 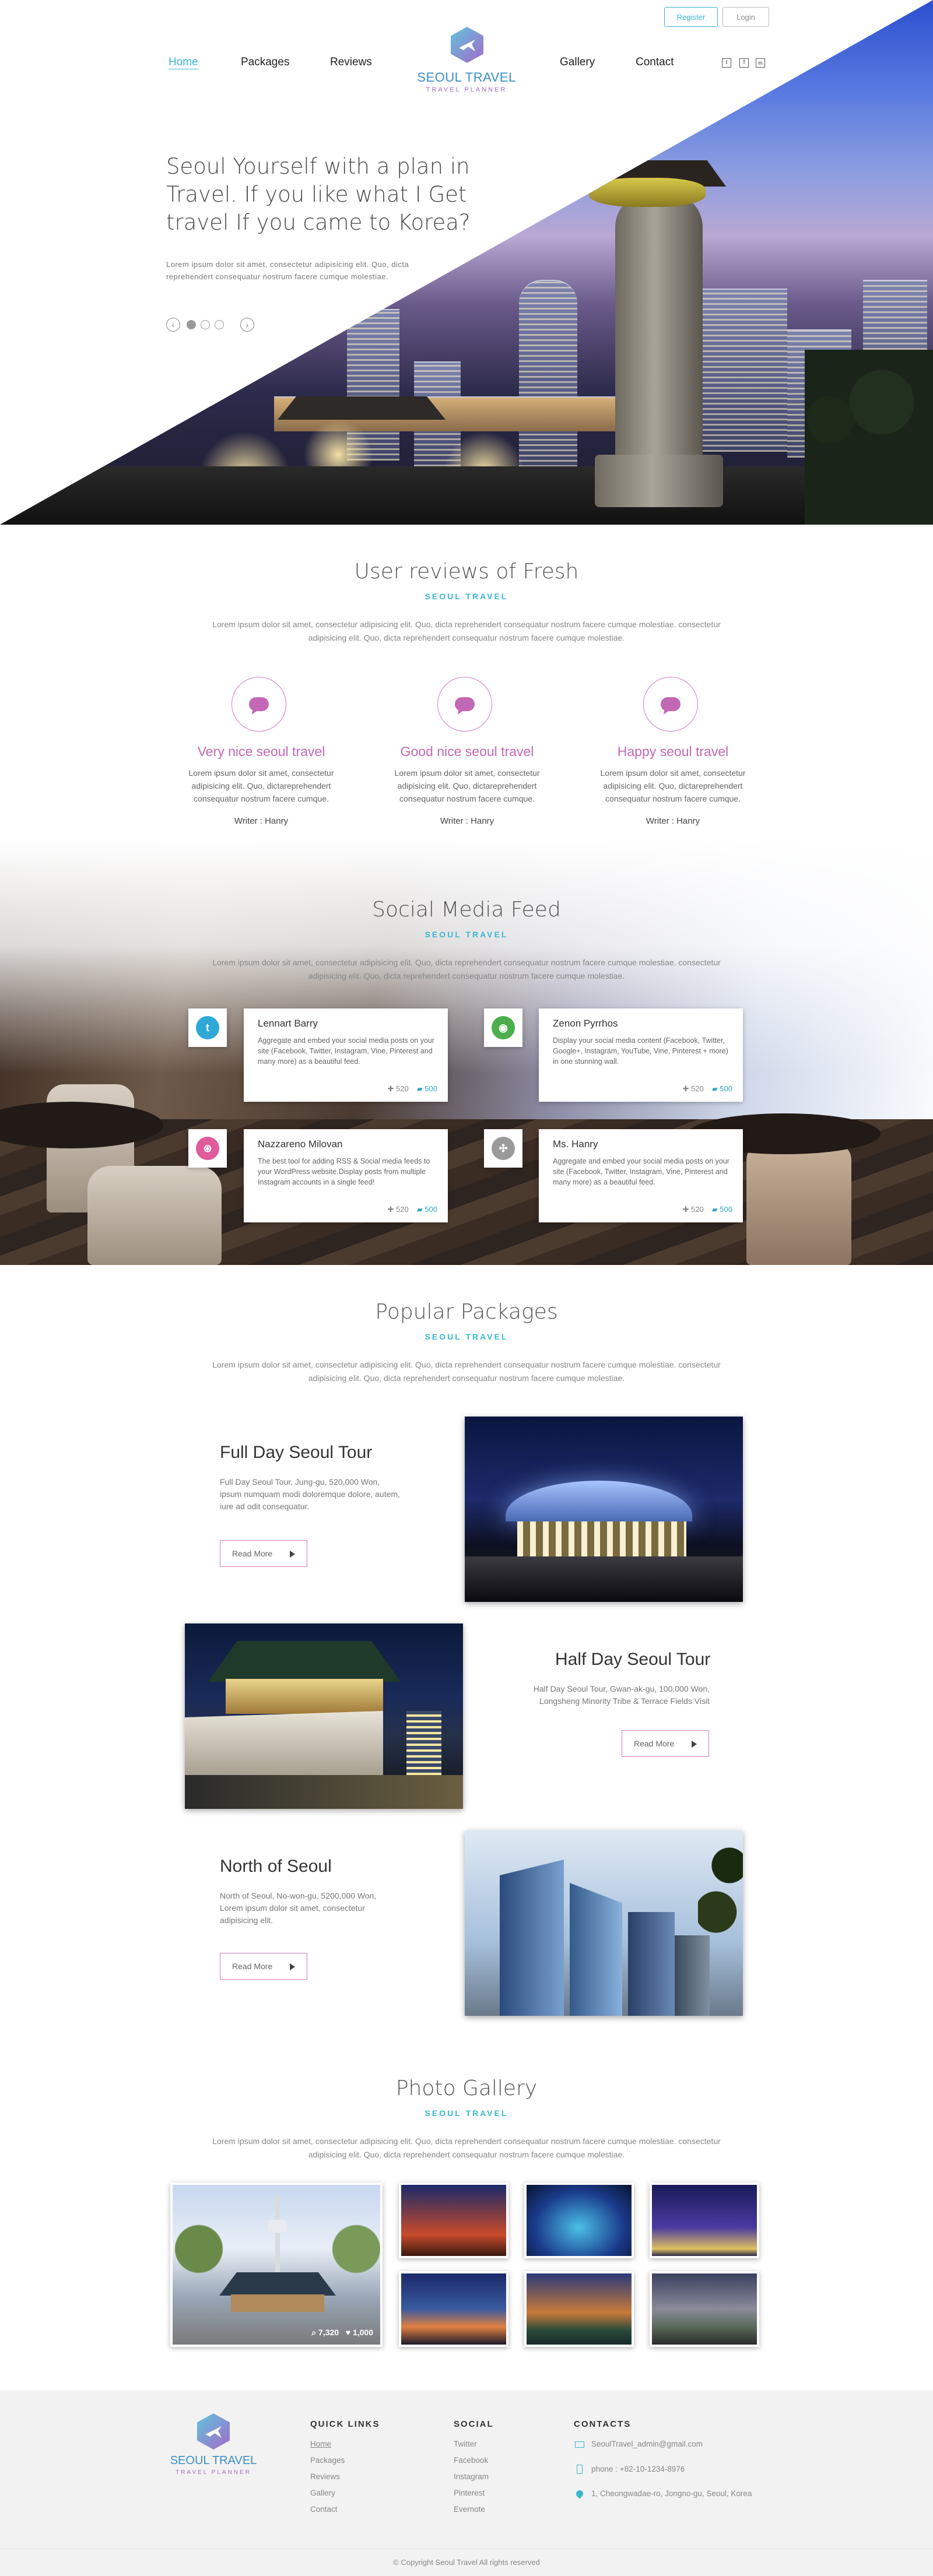 I want to click on footer-logo-title: SEOUL TRAVEL, so click(x=213, y=2460).